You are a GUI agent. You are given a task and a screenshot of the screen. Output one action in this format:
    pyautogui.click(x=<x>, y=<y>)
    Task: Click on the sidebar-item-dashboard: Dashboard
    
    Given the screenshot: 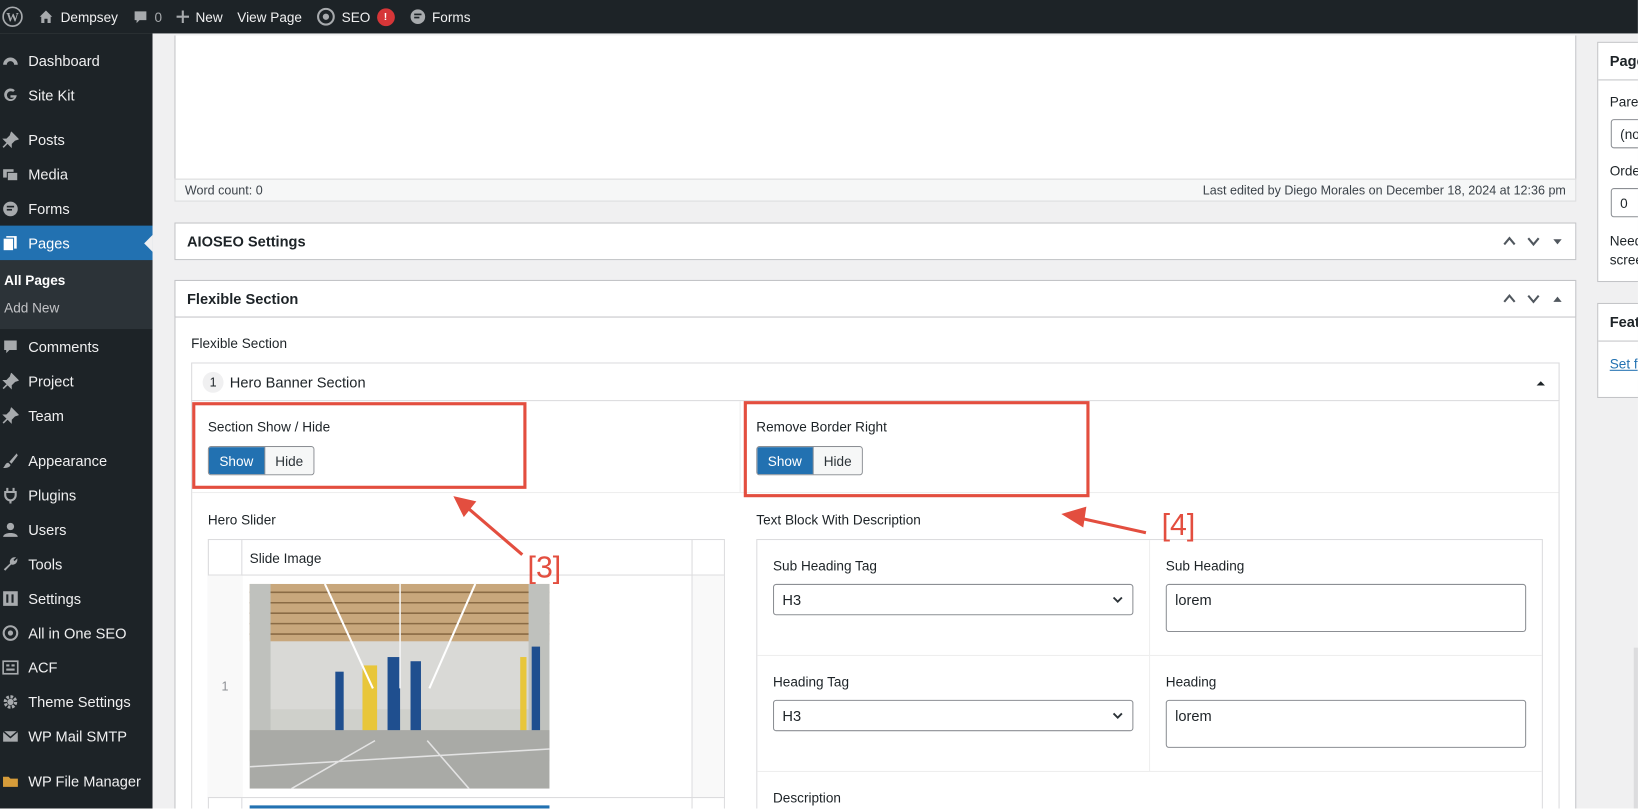 What is the action you would take?
    pyautogui.click(x=76, y=60)
    